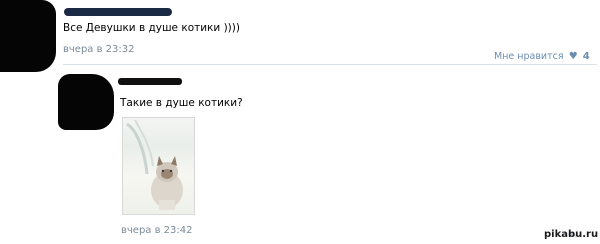 The width and height of the screenshot is (600, 244). I want to click on like-count: 4, so click(586, 56).